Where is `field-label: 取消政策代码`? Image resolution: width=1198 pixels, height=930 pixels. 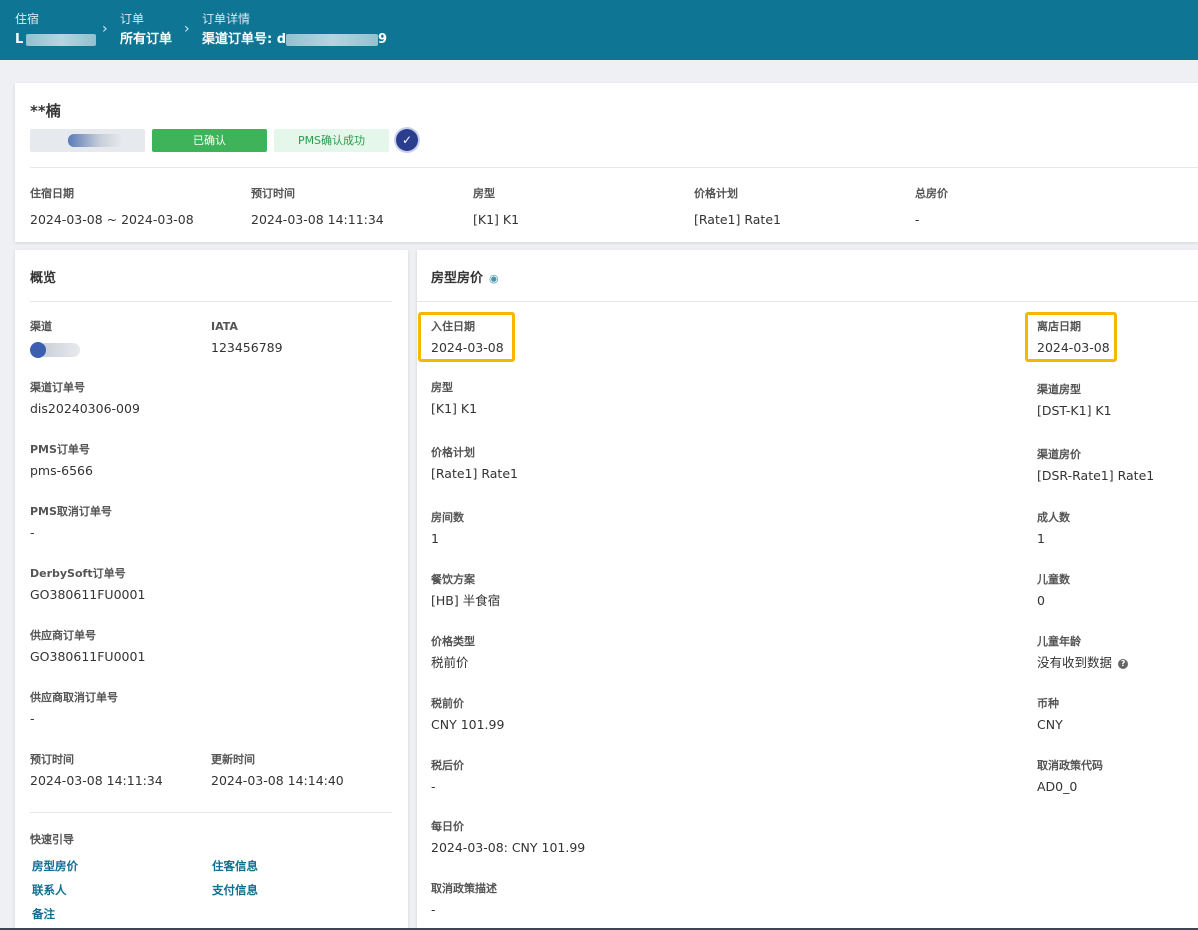 field-label: 取消政策代码 is located at coordinates (1070, 765).